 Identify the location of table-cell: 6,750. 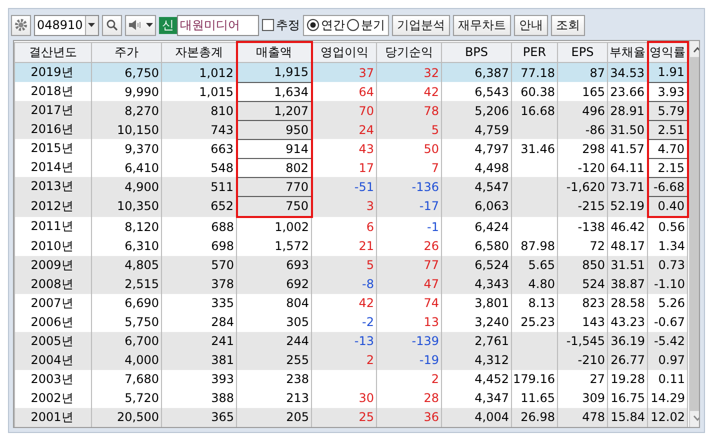
(127, 72).